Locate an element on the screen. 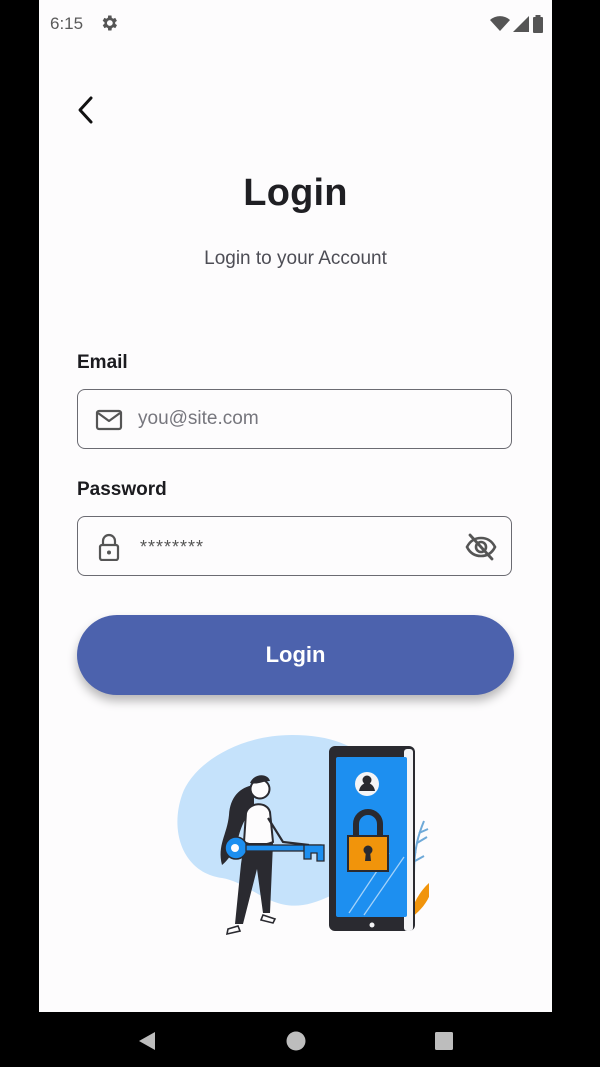  status-bar: 6:15 is located at coordinates (295, 24).